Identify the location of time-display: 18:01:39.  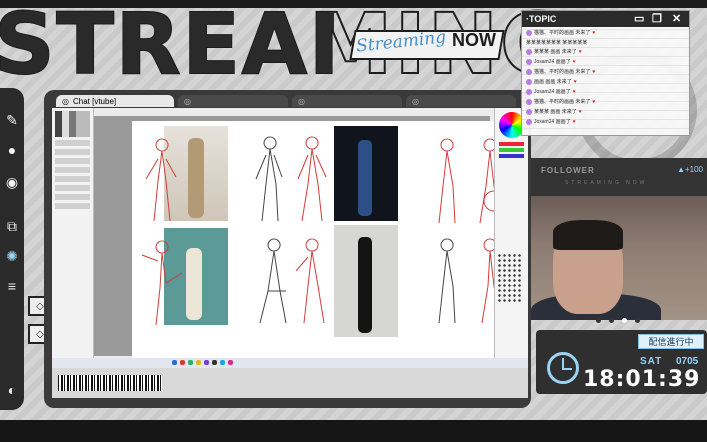
(642, 379).